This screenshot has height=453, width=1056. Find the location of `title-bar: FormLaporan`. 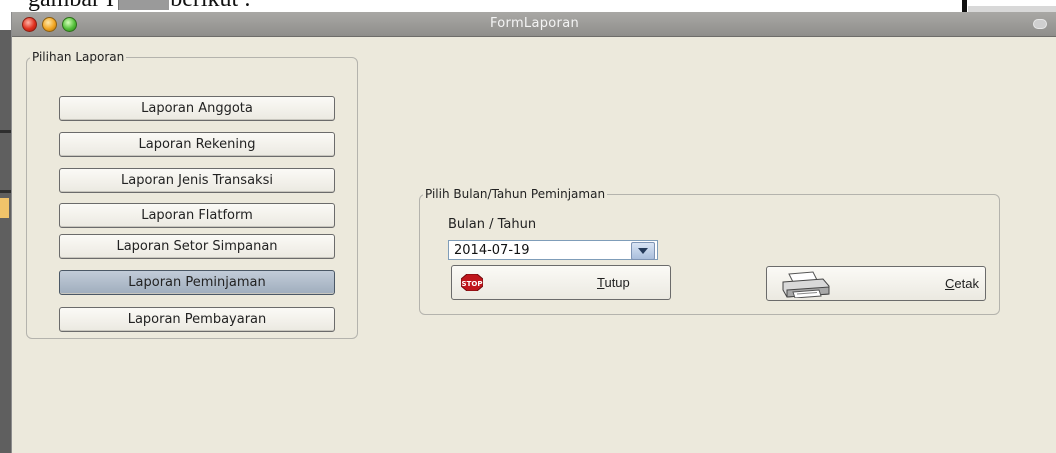

title-bar: FormLaporan is located at coordinates (534, 24).